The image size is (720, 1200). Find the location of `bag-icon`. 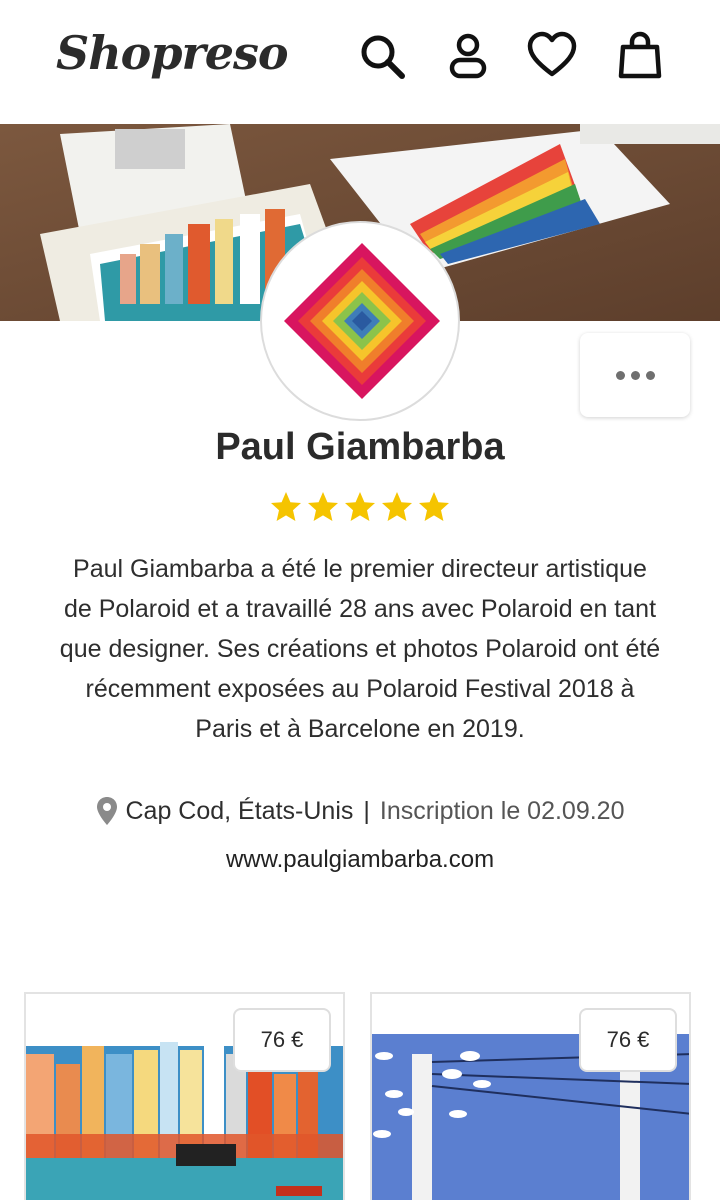

bag-icon is located at coordinates (640, 56).